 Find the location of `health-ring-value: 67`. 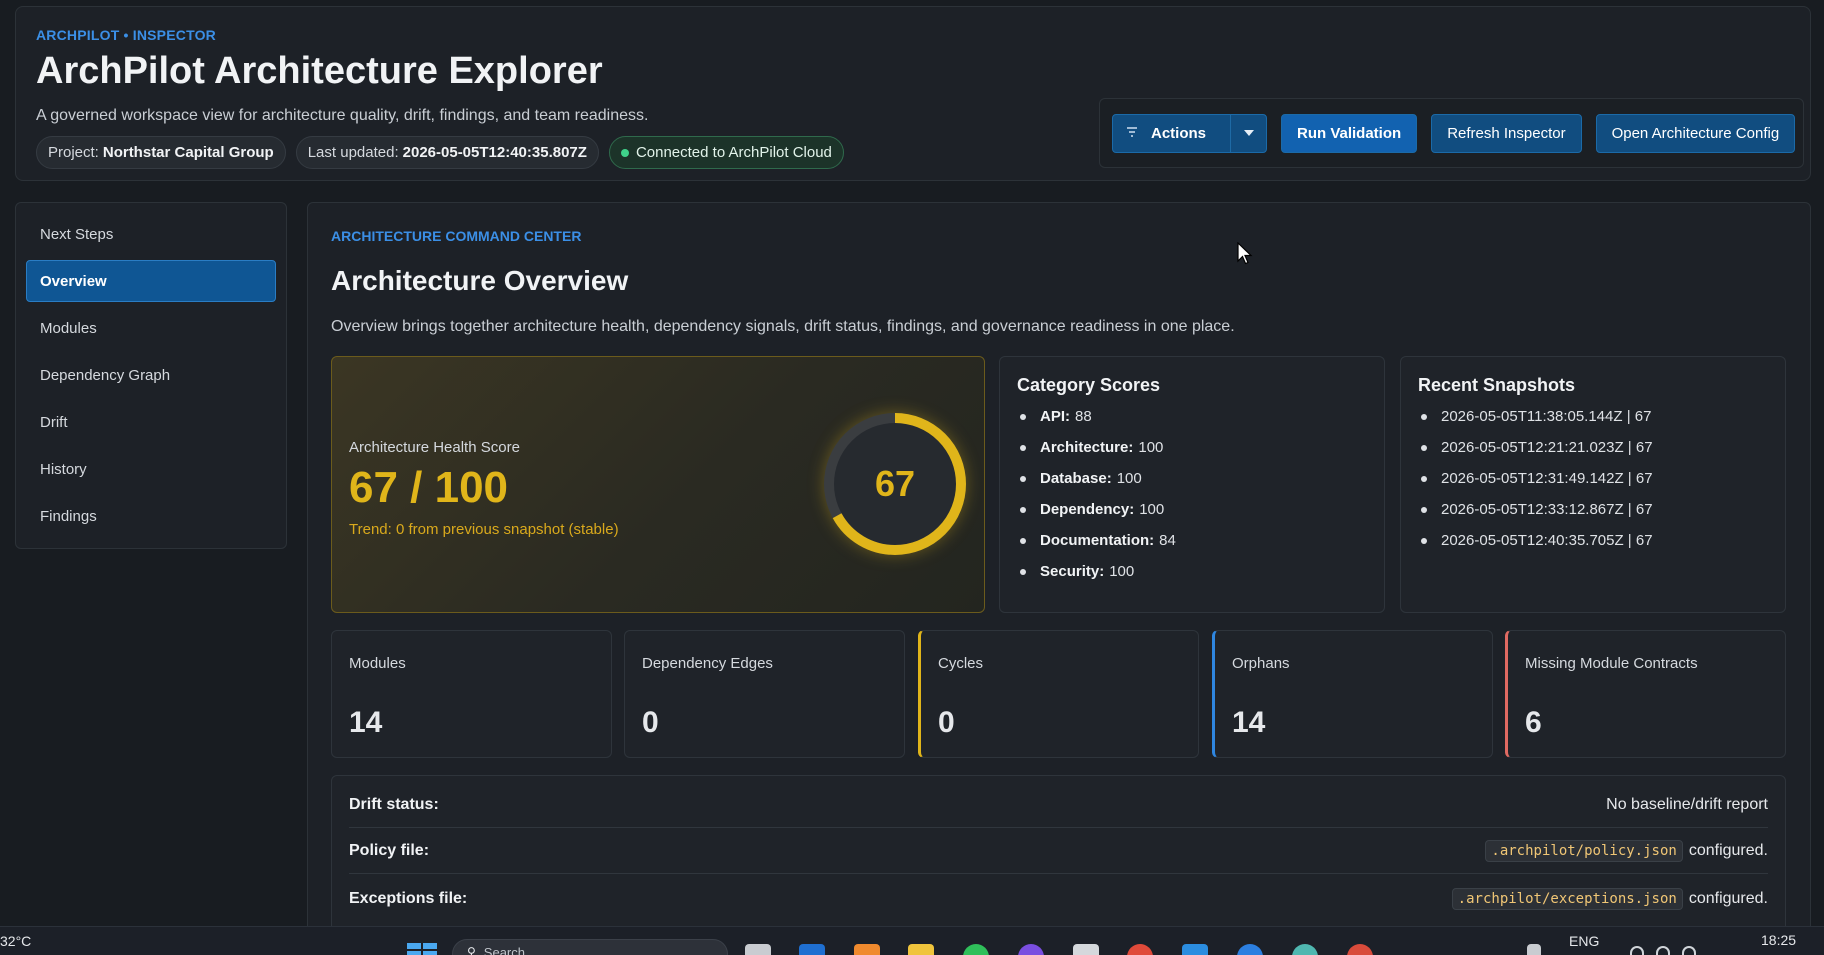

health-ring-value: 67 is located at coordinates (895, 483).